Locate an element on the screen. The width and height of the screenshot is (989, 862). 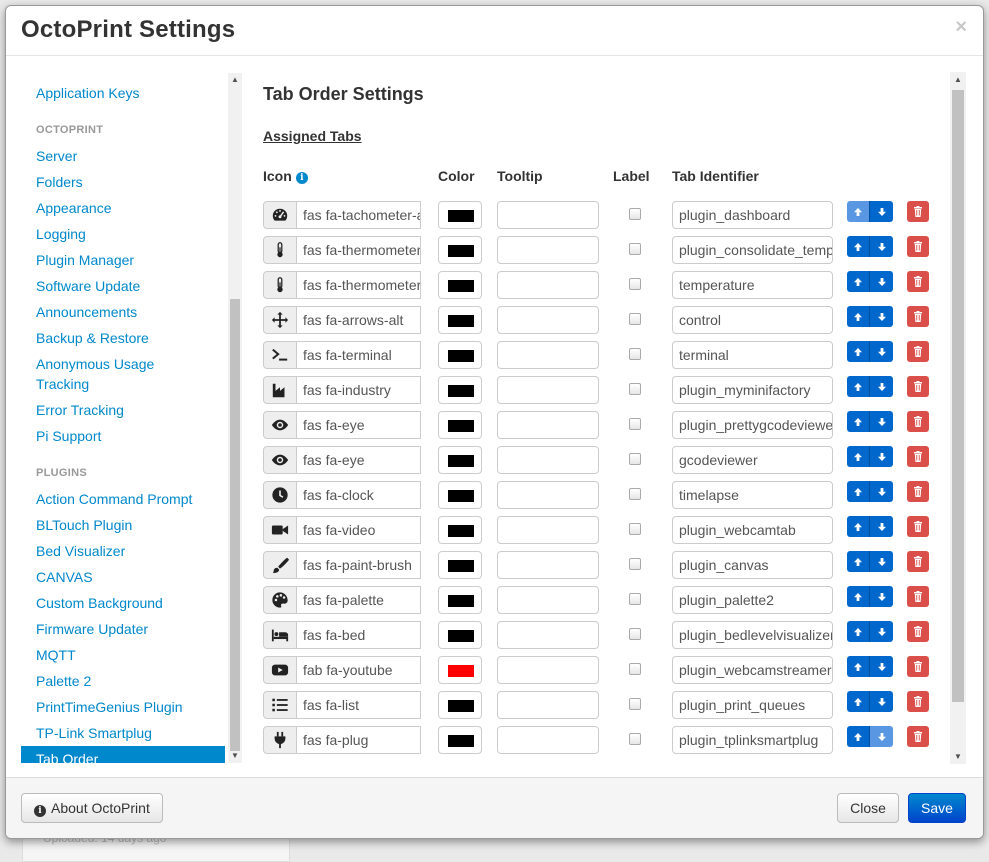
icon-class-input: fas fa-eye is located at coordinates (359, 425).